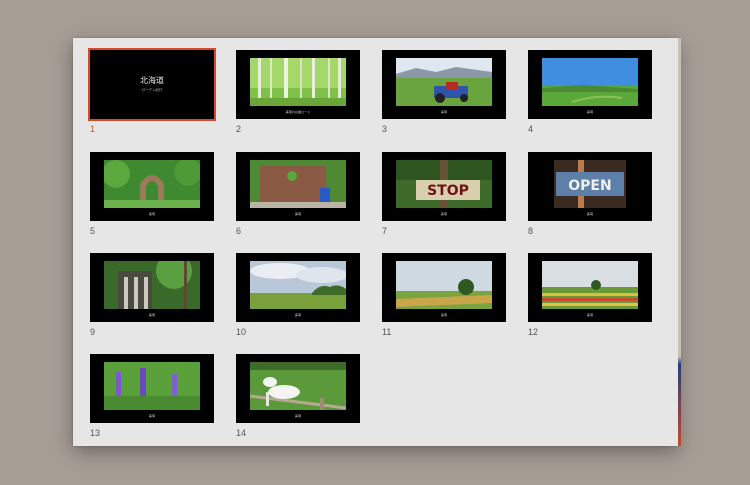  I want to click on slide-subtitle: ガーデン紀行, so click(152, 90).